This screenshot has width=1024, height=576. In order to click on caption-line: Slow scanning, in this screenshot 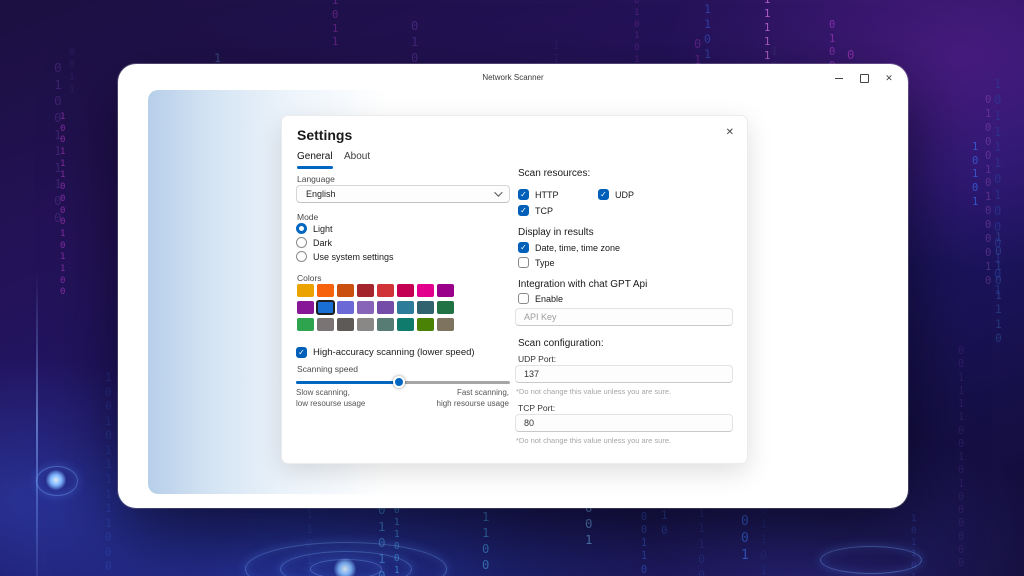, I will do `click(323, 392)`.